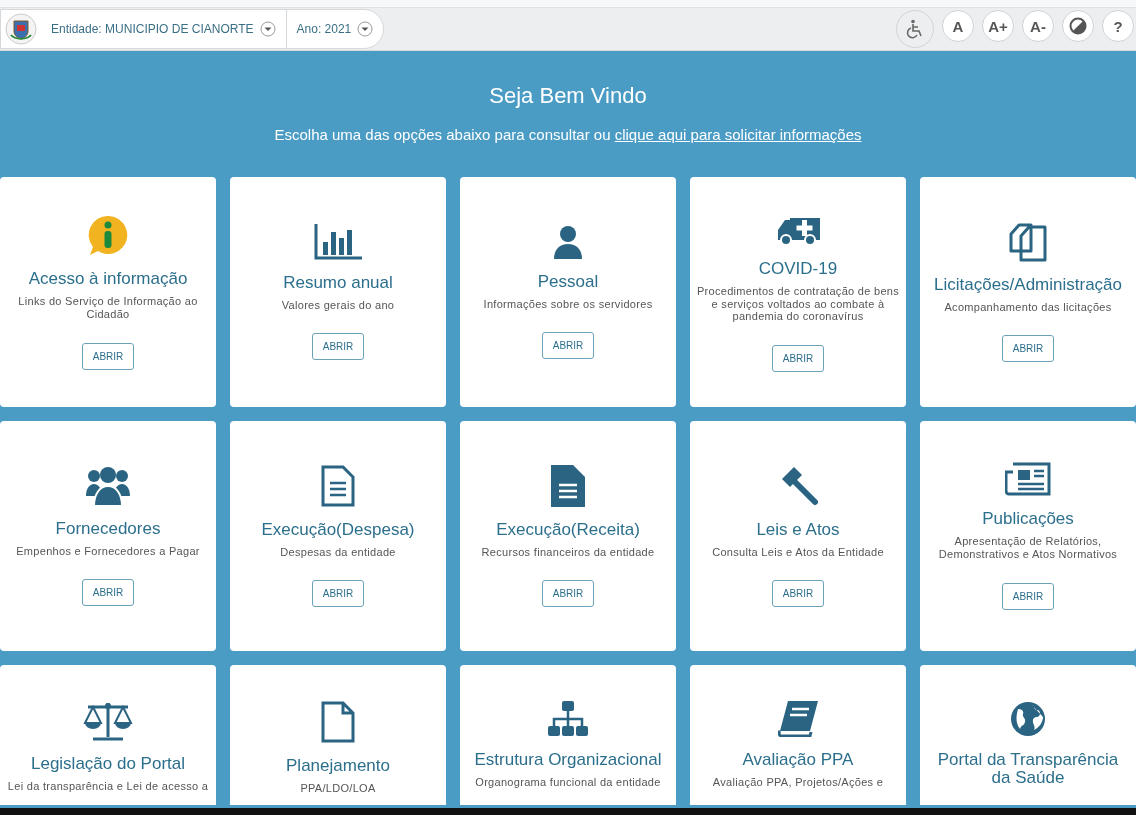  Describe the element at coordinates (1038, 26) in the screenshot. I see `font-size-button: A-` at that location.